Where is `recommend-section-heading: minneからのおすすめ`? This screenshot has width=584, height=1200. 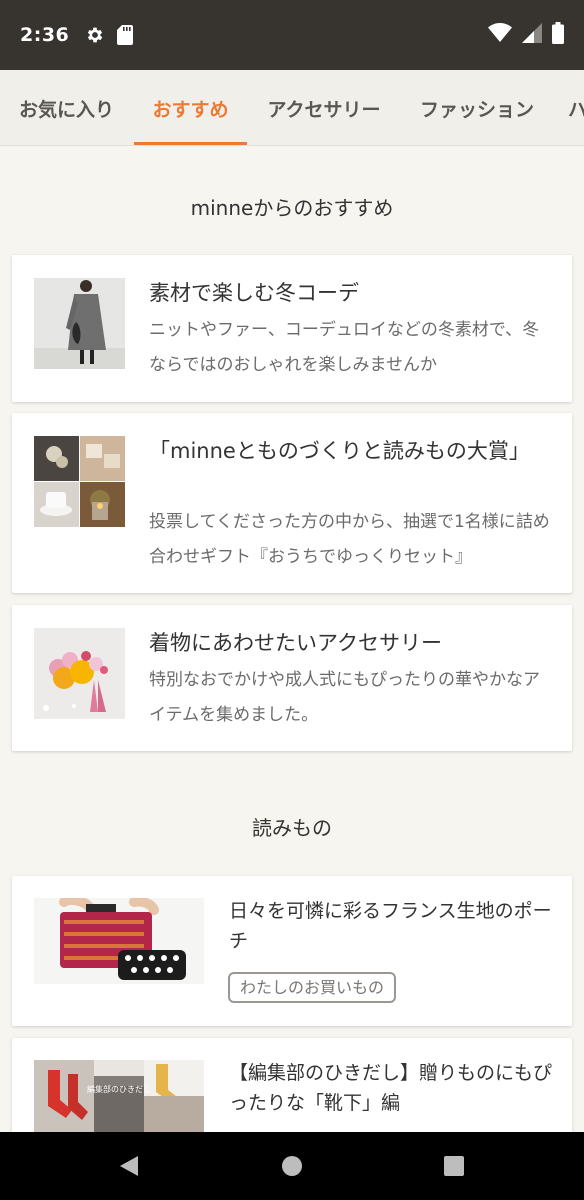 recommend-section-heading: minneからのおすすめ is located at coordinates (292, 208).